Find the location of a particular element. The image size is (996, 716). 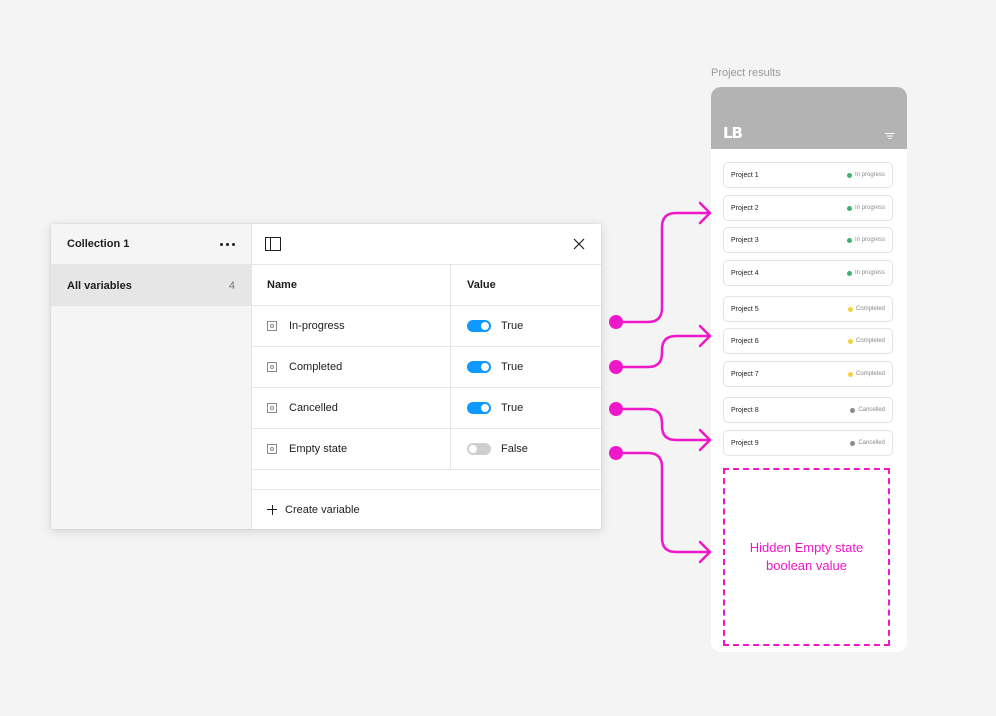

hidden-empty-state: Hidden Empty state boolean value is located at coordinates (806, 557).